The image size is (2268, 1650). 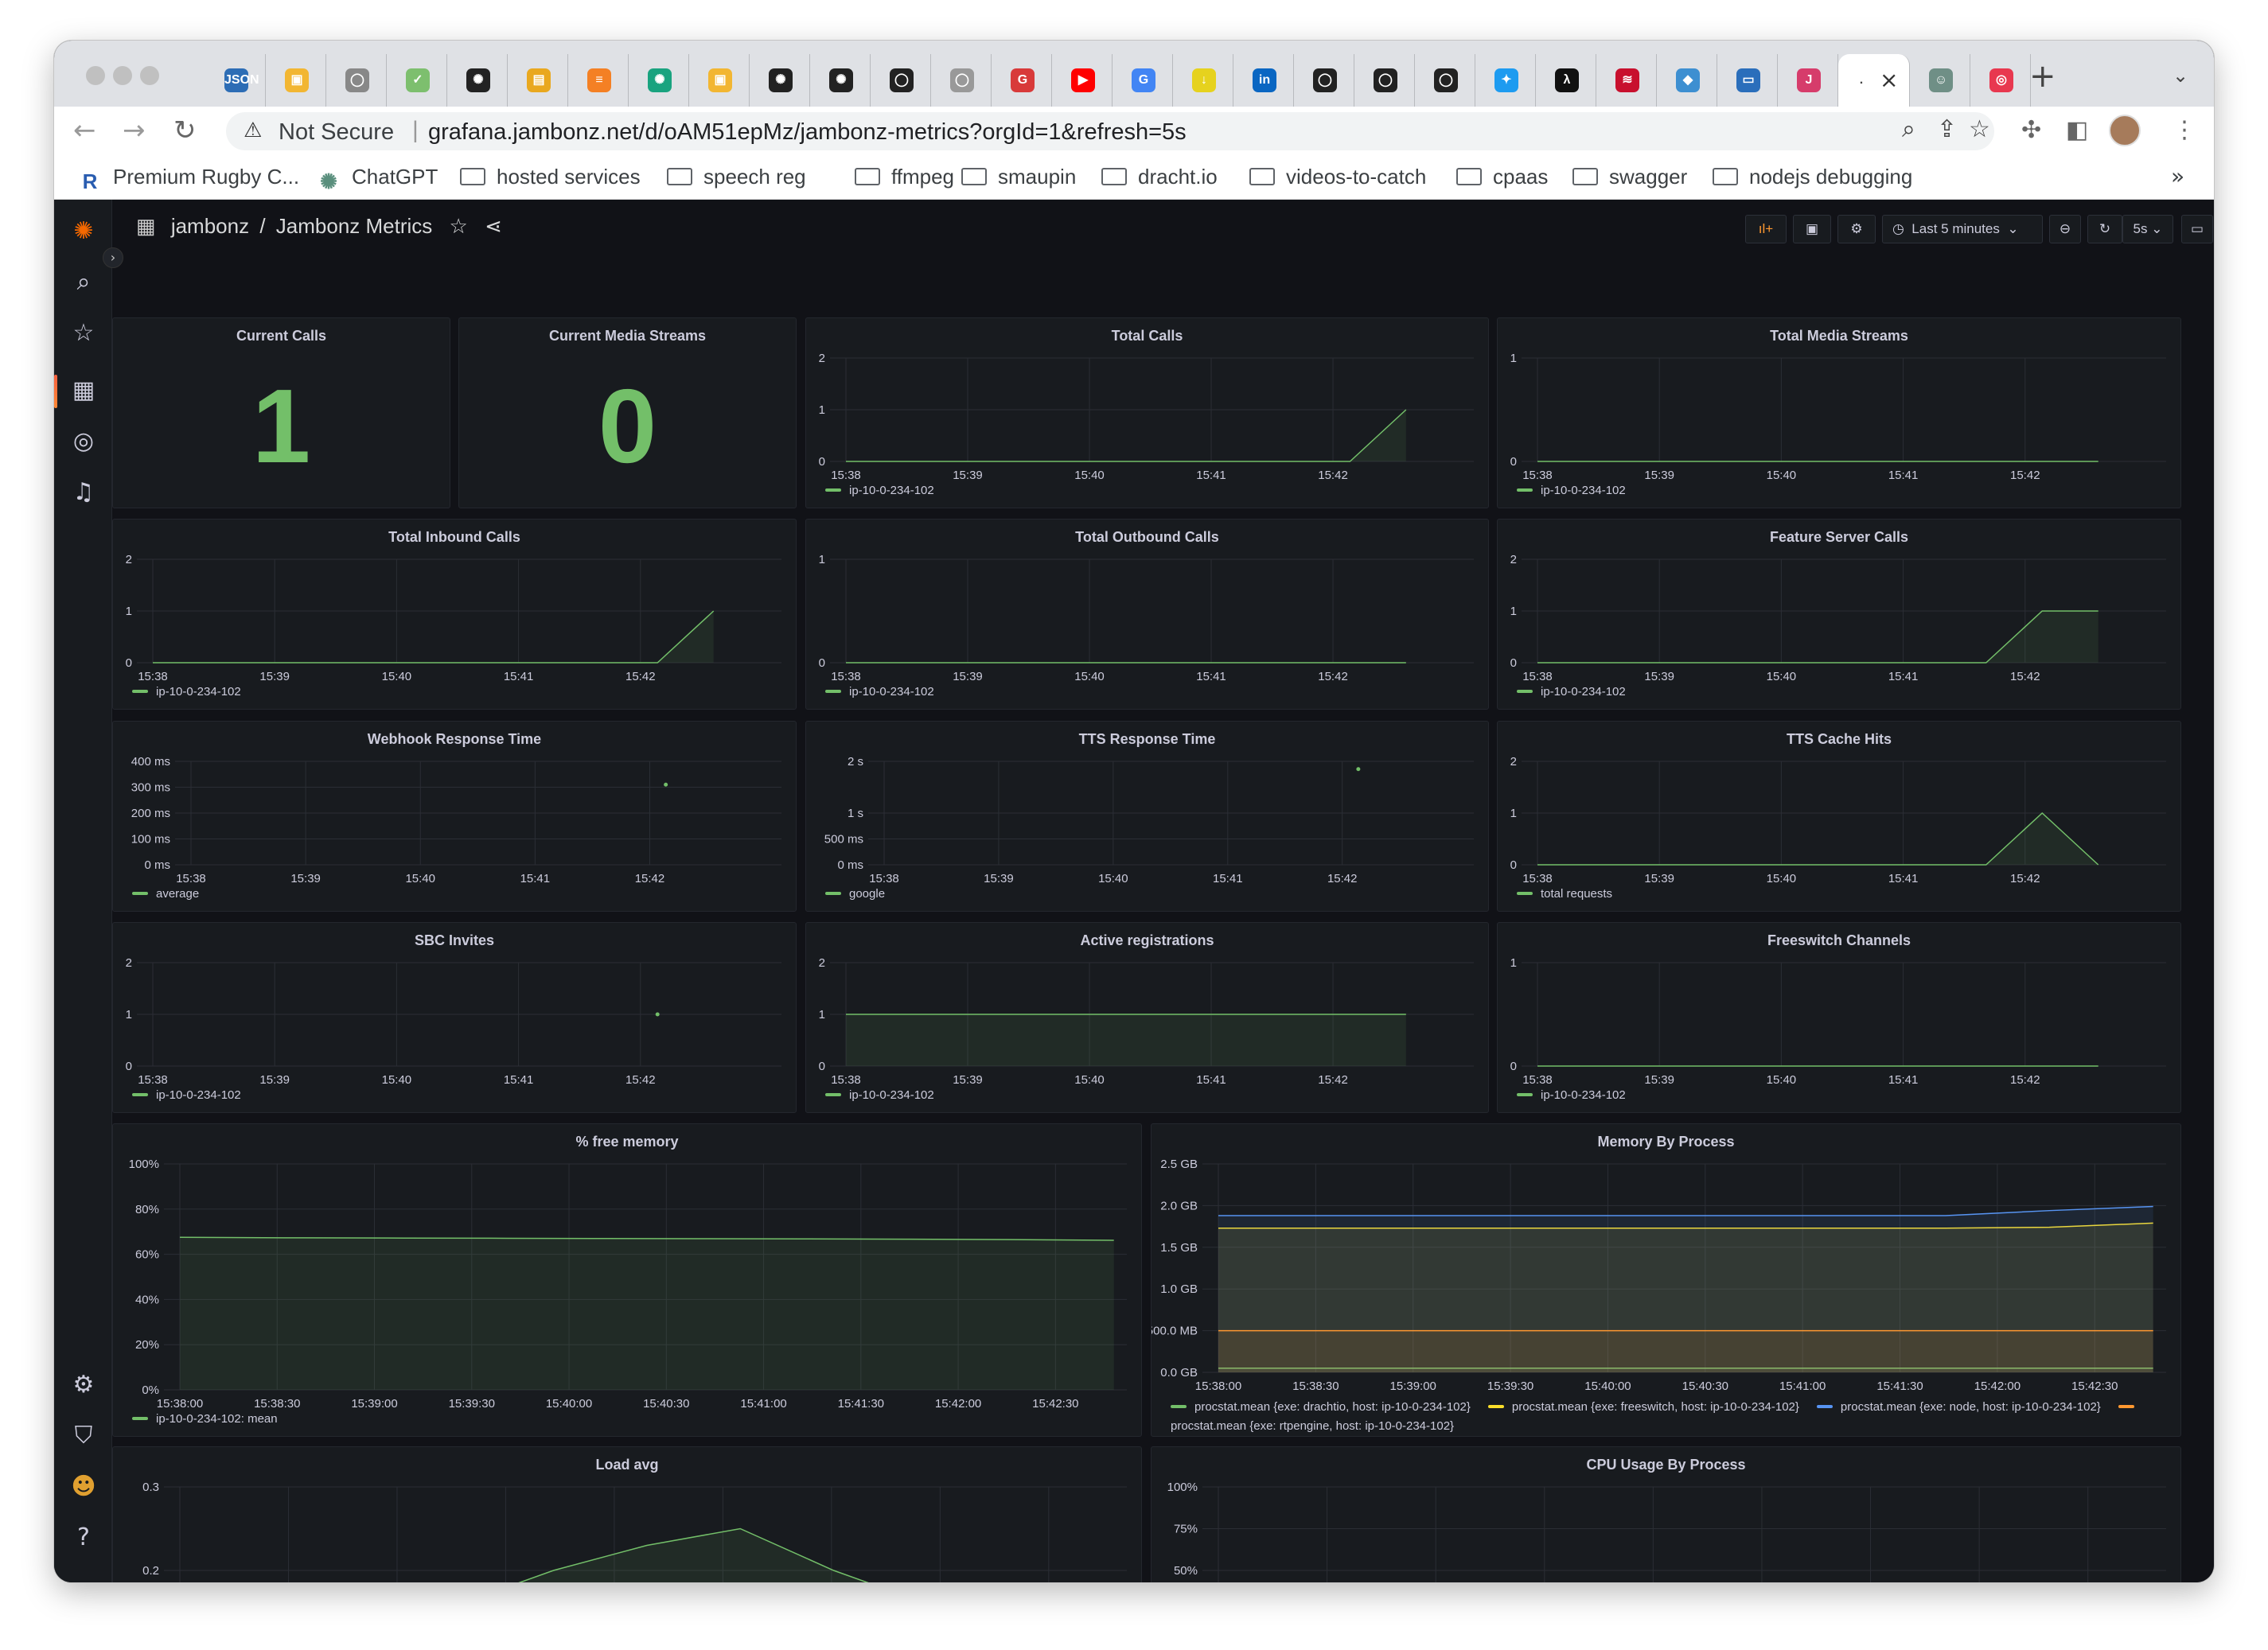 What do you see at coordinates (459, 226) in the screenshot?
I see `star-dashboard-icon: ☆` at bounding box center [459, 226].